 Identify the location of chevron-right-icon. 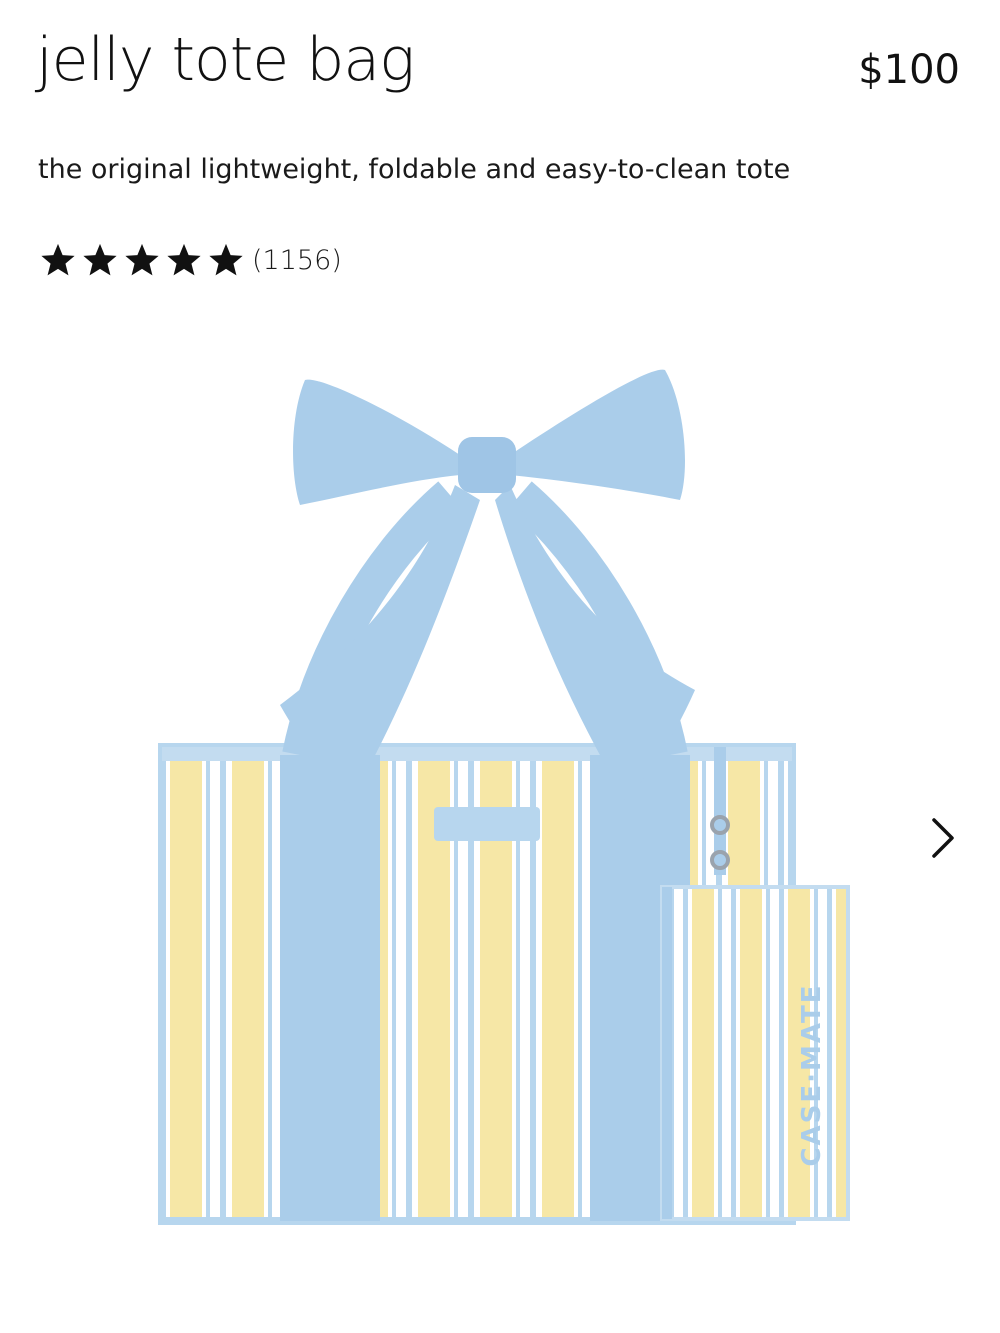
(943, 838).